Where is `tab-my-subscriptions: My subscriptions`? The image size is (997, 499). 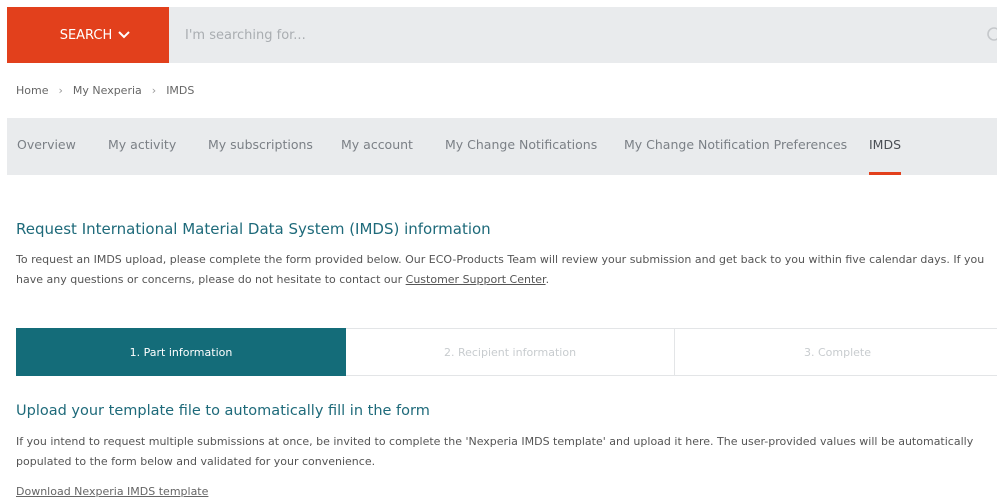 tab-my-subscriptions: My subscriptions is located at coordinates (260, 146).